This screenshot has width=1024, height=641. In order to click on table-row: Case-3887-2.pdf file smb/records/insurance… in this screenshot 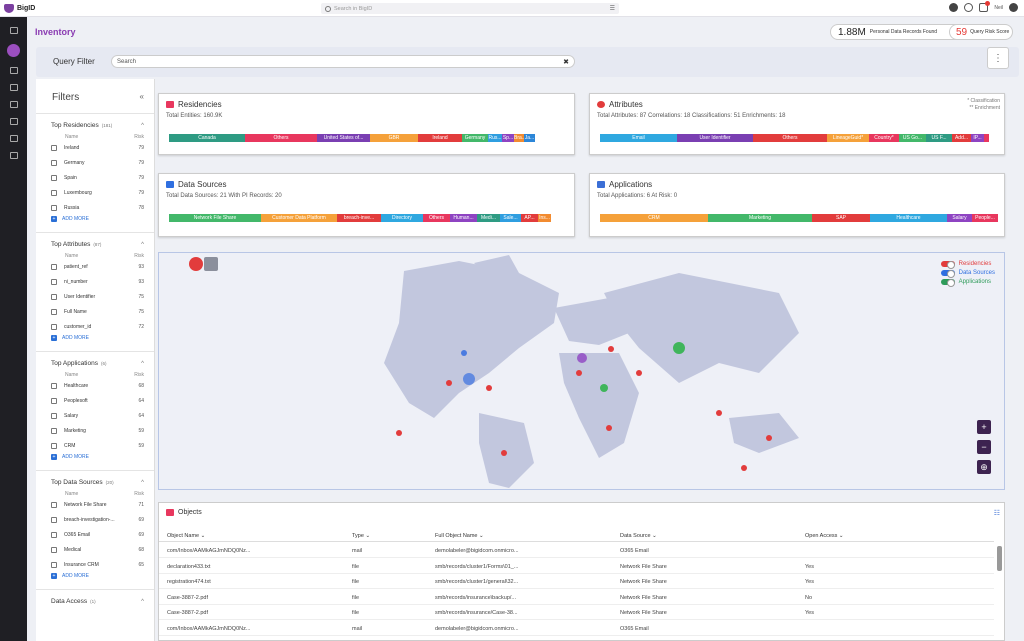, I will do `click(576, 597)`.